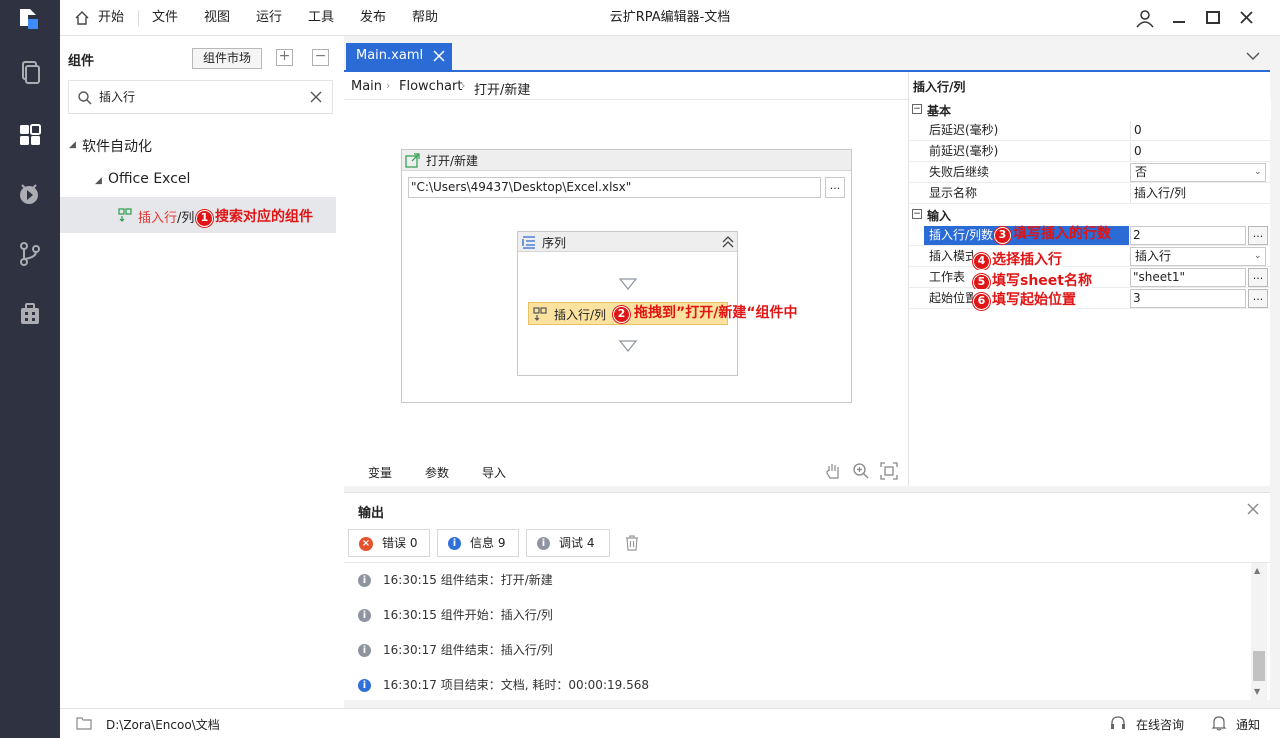 The width and height of the screenshot is (1280, 738). What do you see at coordinates (30, 72) in the screenshot?
I see `pages-icon` at bounding box center [30, 72].